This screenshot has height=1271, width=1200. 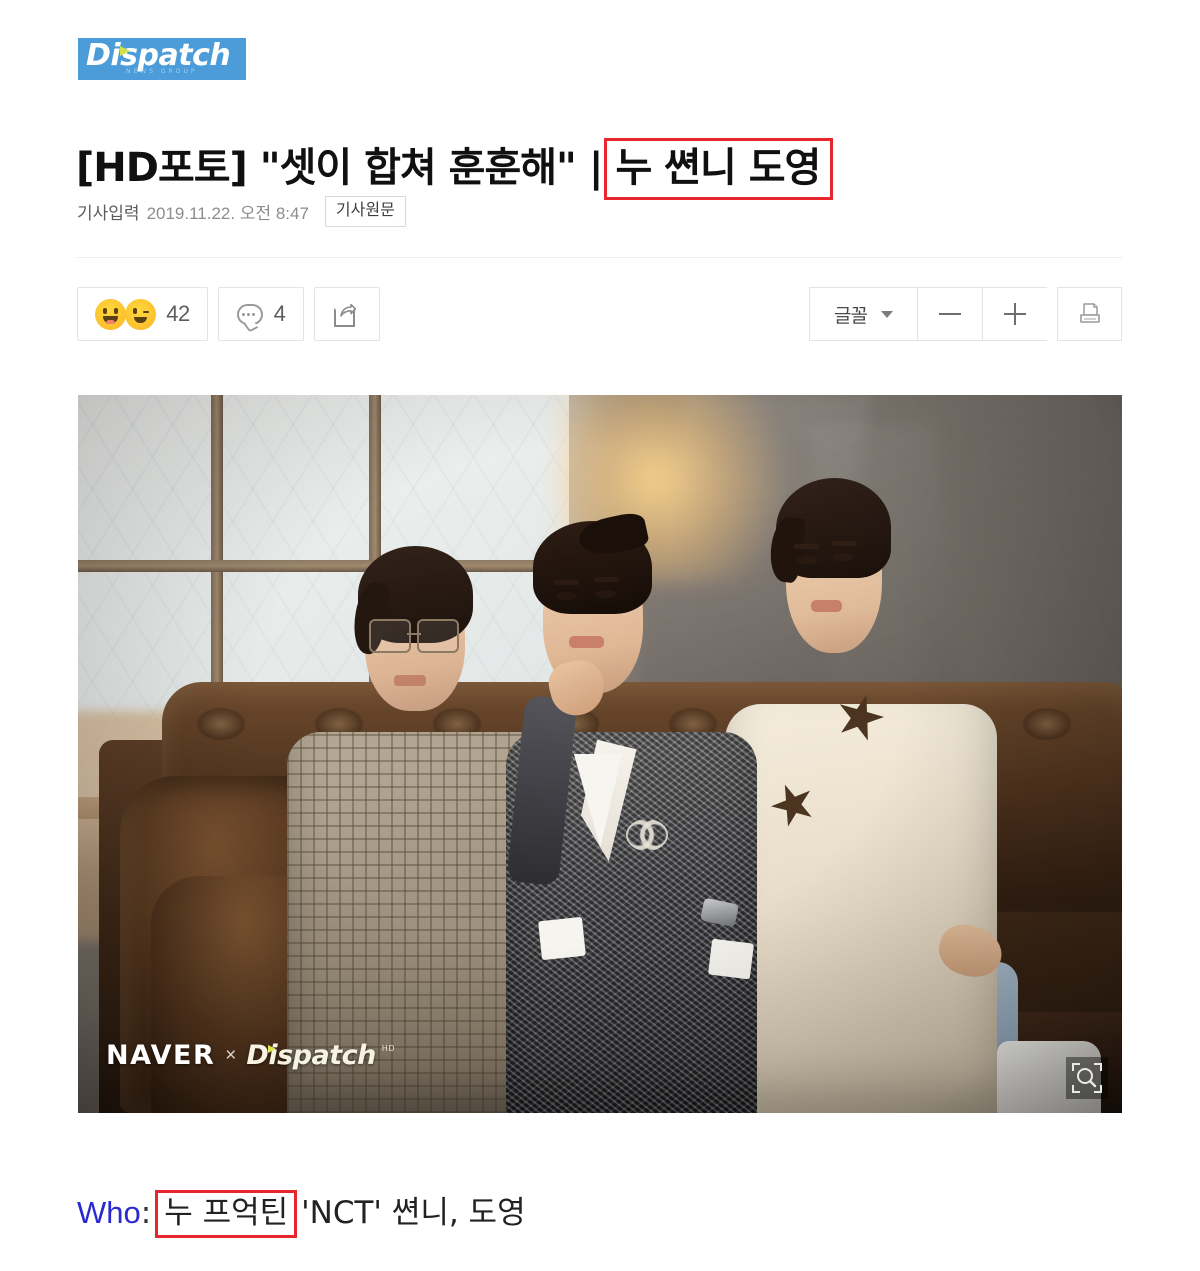 What do you see at coordinates (162, 59) in the screenshot?
I see `press-logo: Dispatch NEWS GROUP` at bounding box center [162, 59].